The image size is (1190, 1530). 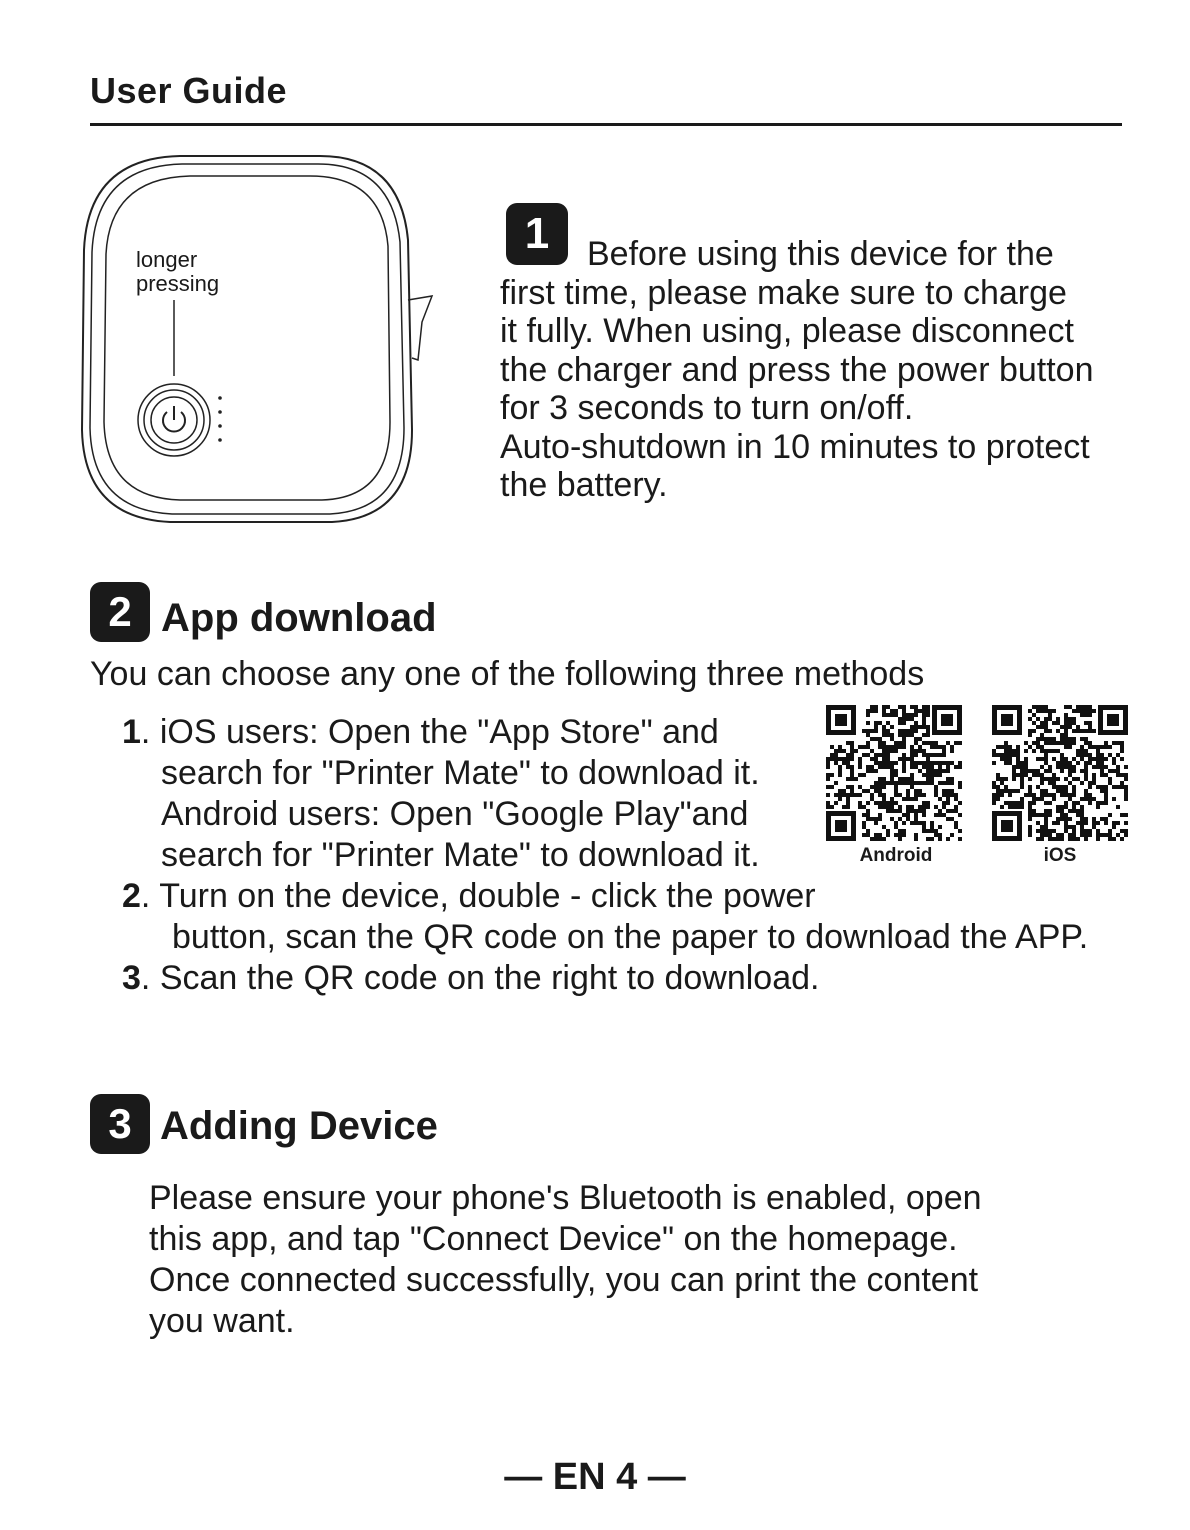 What do you see at coordinates (220, 398) in the screenshot?
I see `indicator-led` at bounding box center [220, 398].